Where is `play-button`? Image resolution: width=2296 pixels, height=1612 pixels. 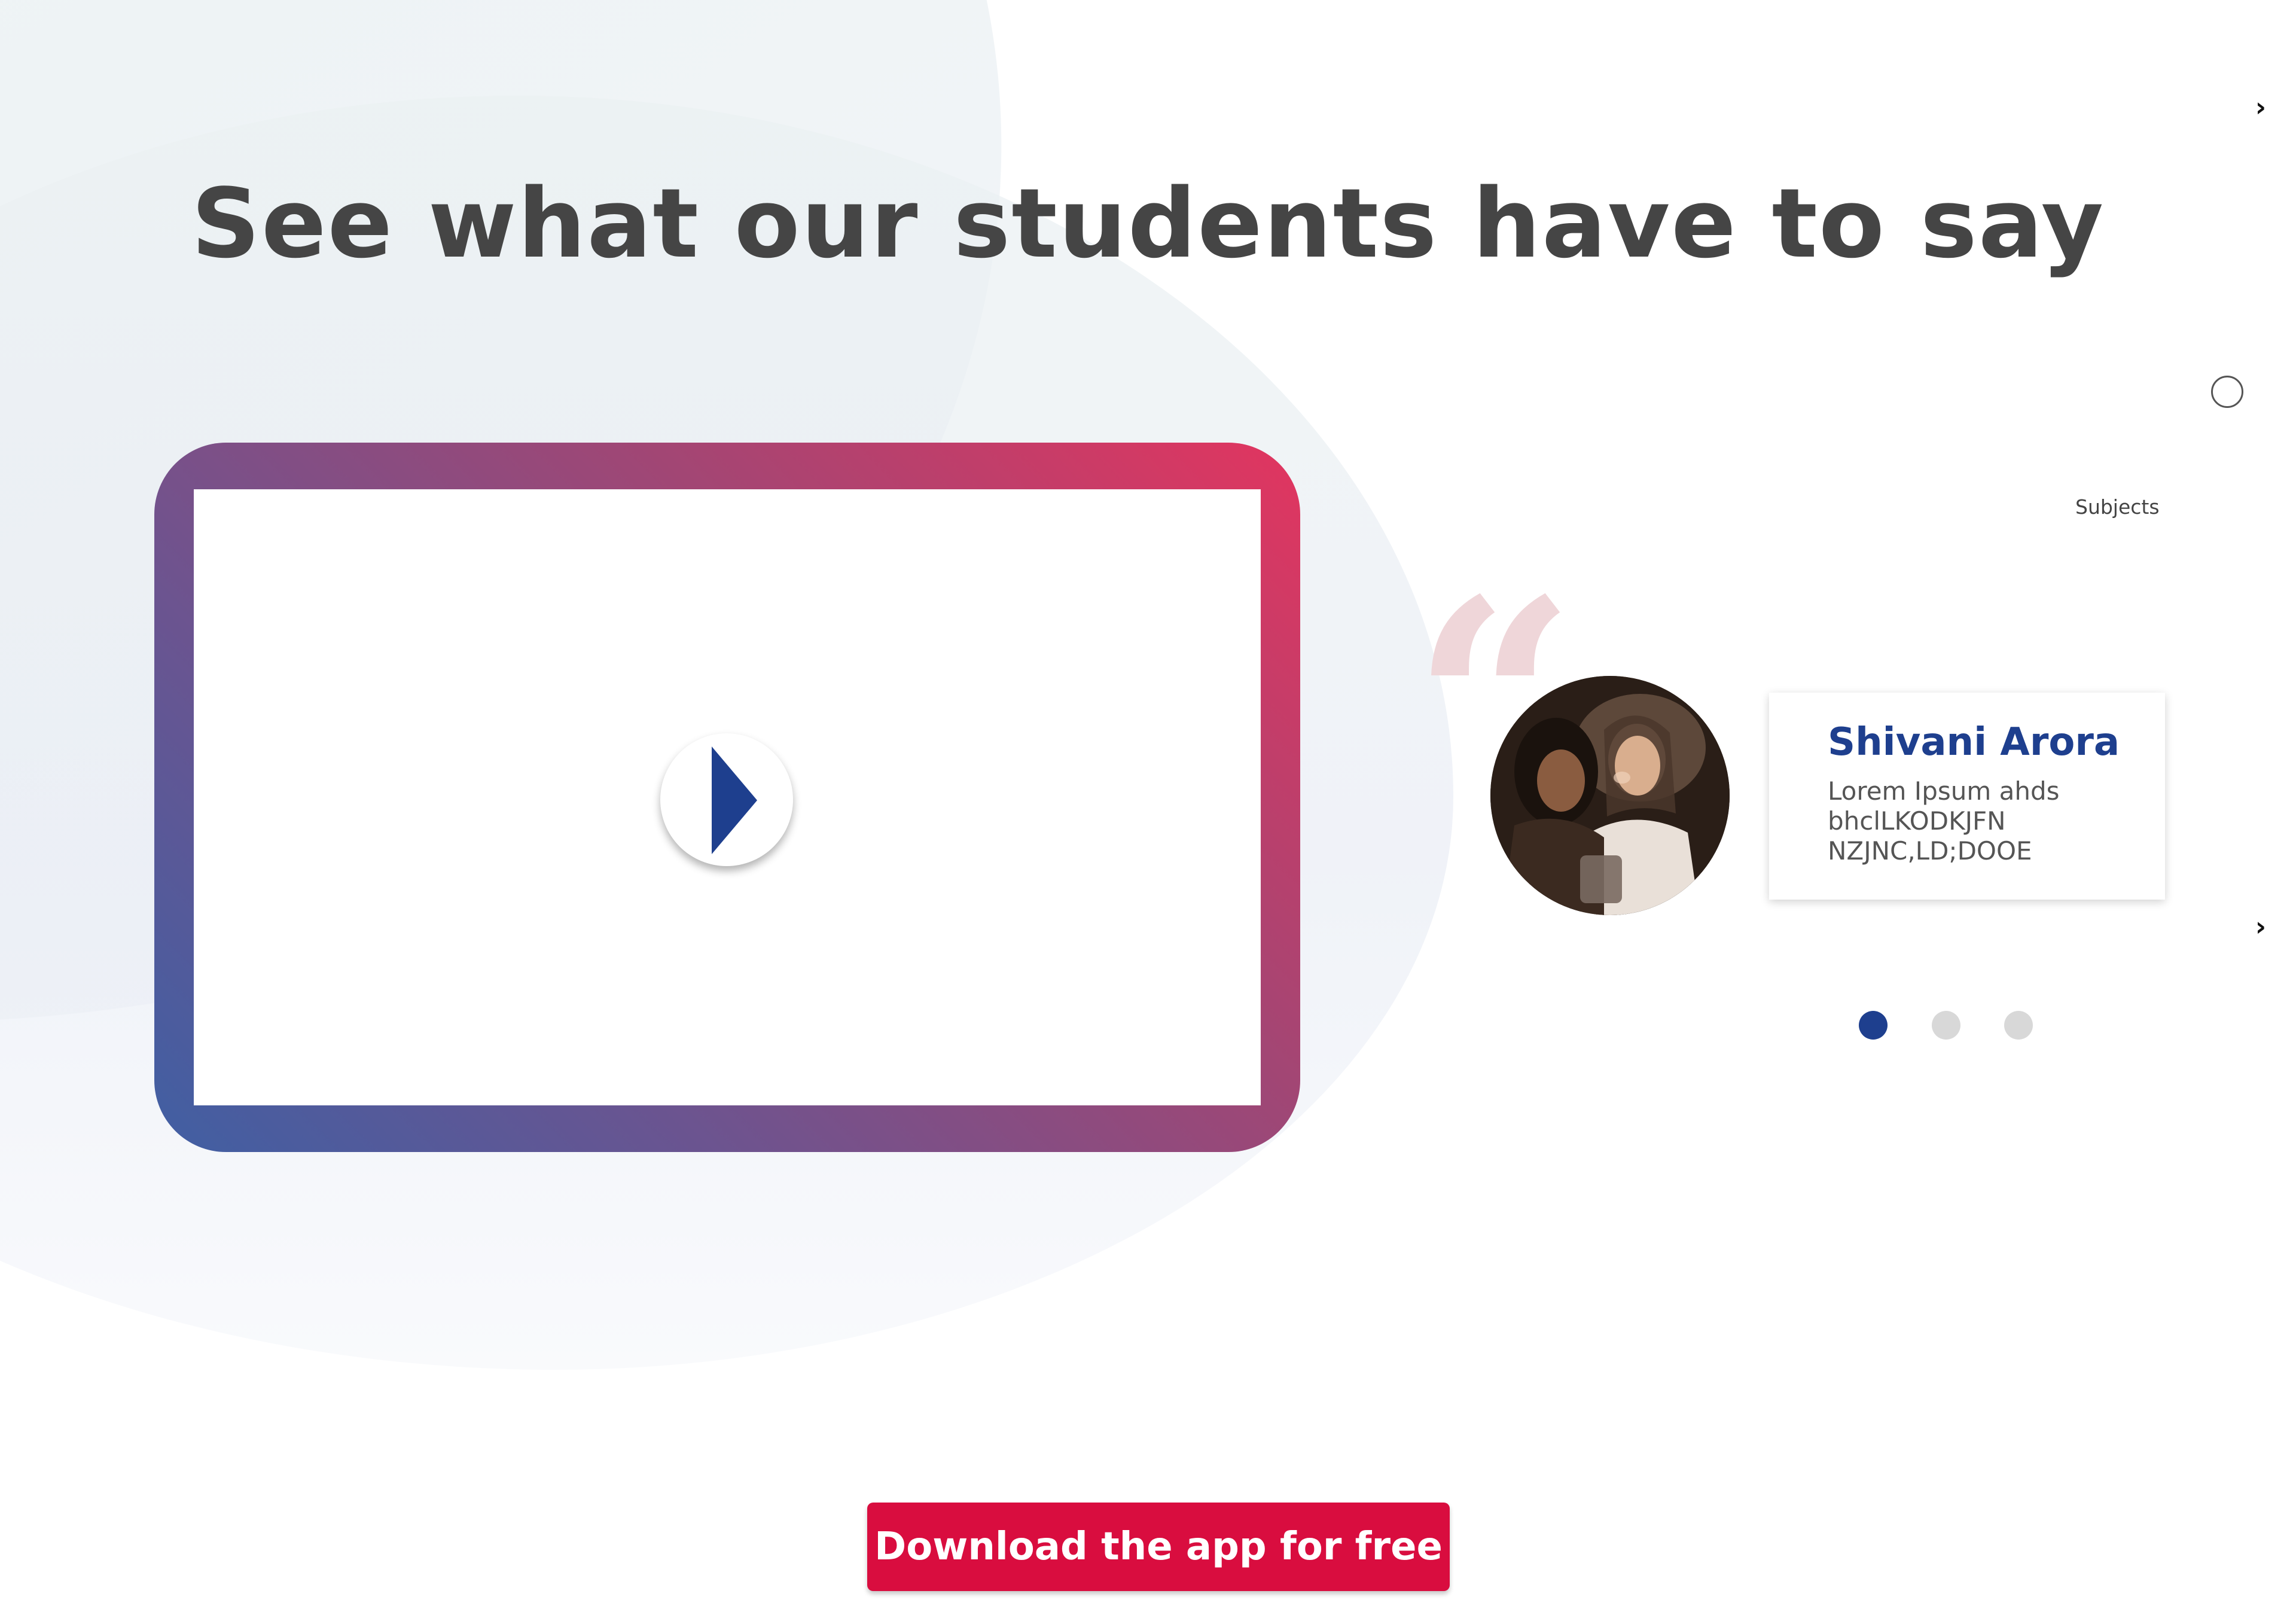 play-button is located at coordinates (726, 799).